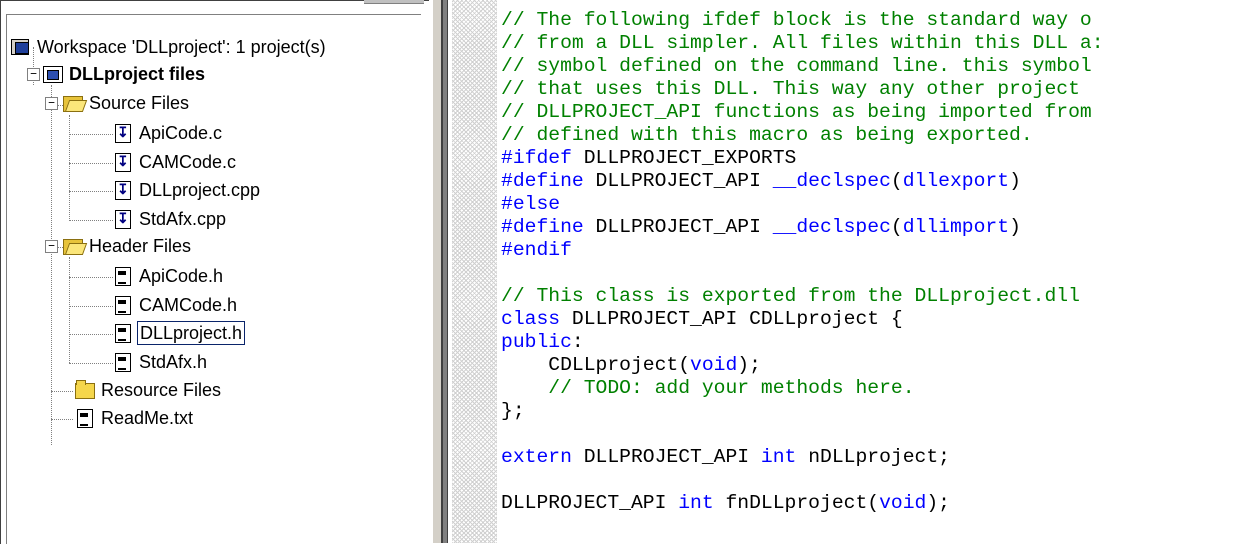  What do you see at coordinates (531, 319) in the screenshot?
I see `code-token-keyword: class` at bounding box center [531, 319].